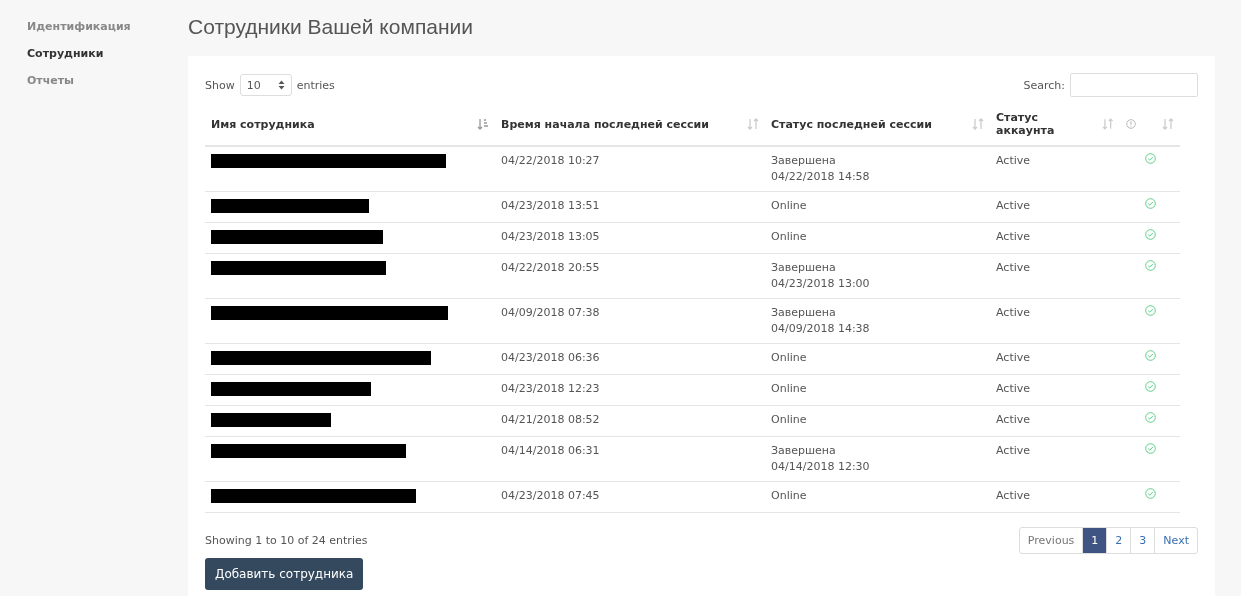 This screenshot has height=596, width=1241. I want to click on column-header: Статус аккаунта, so click(1055, 124).